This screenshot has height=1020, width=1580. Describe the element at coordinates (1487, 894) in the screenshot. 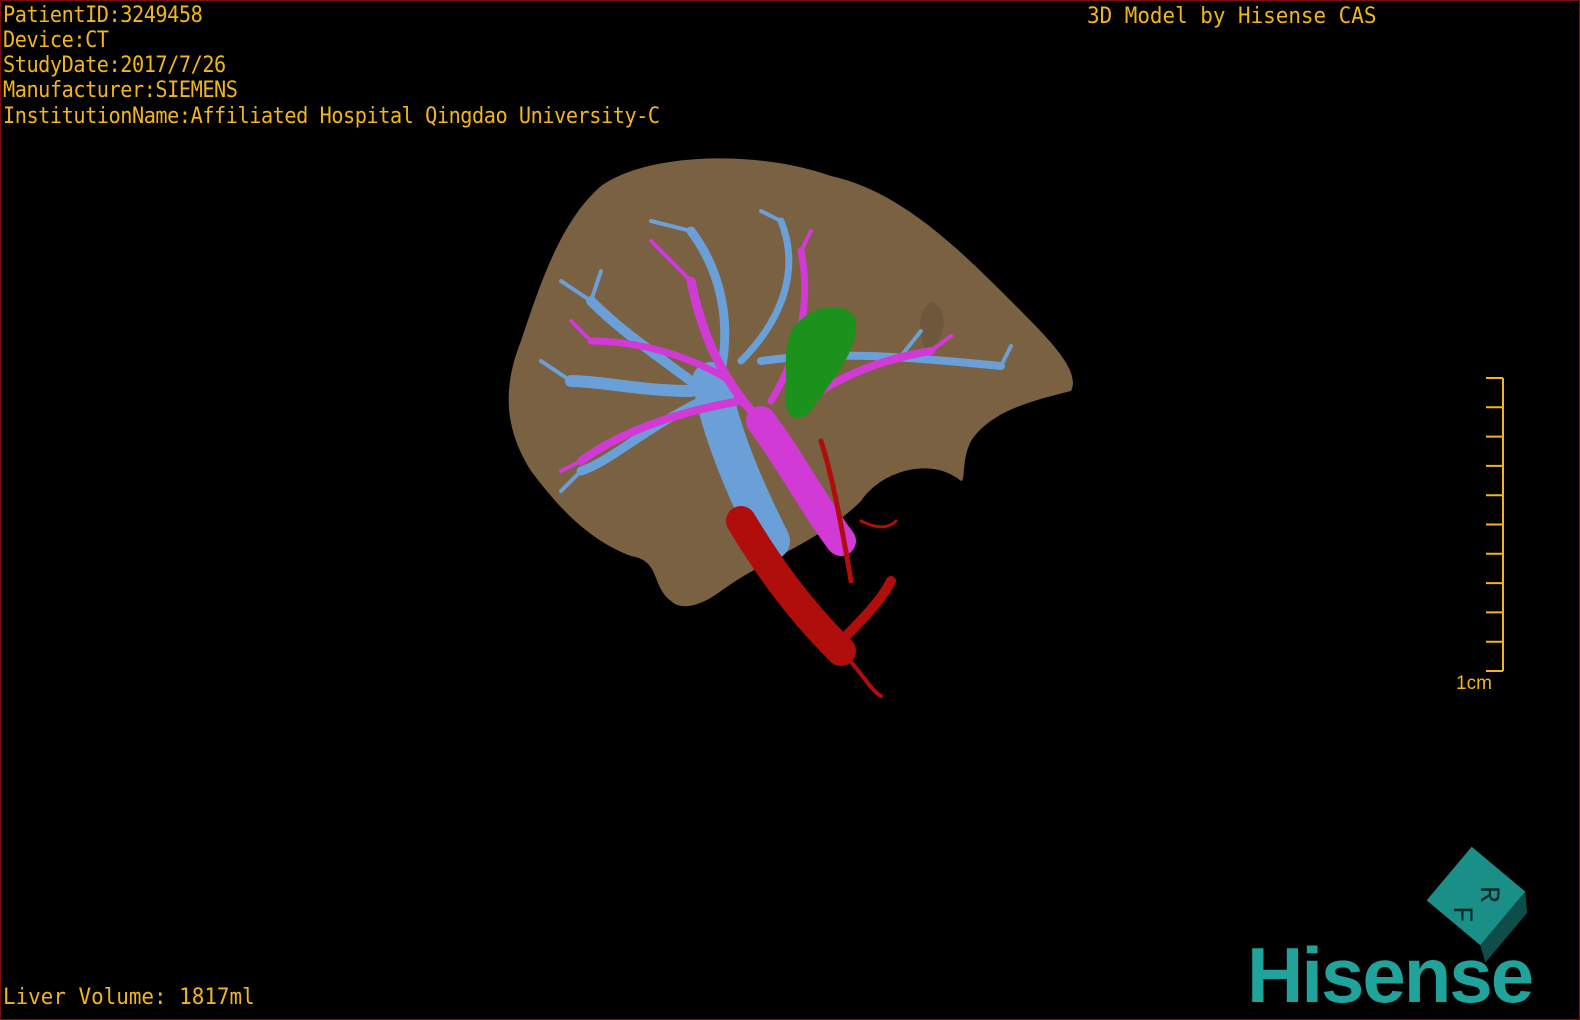

I see `cube-face-r: R` at that location.